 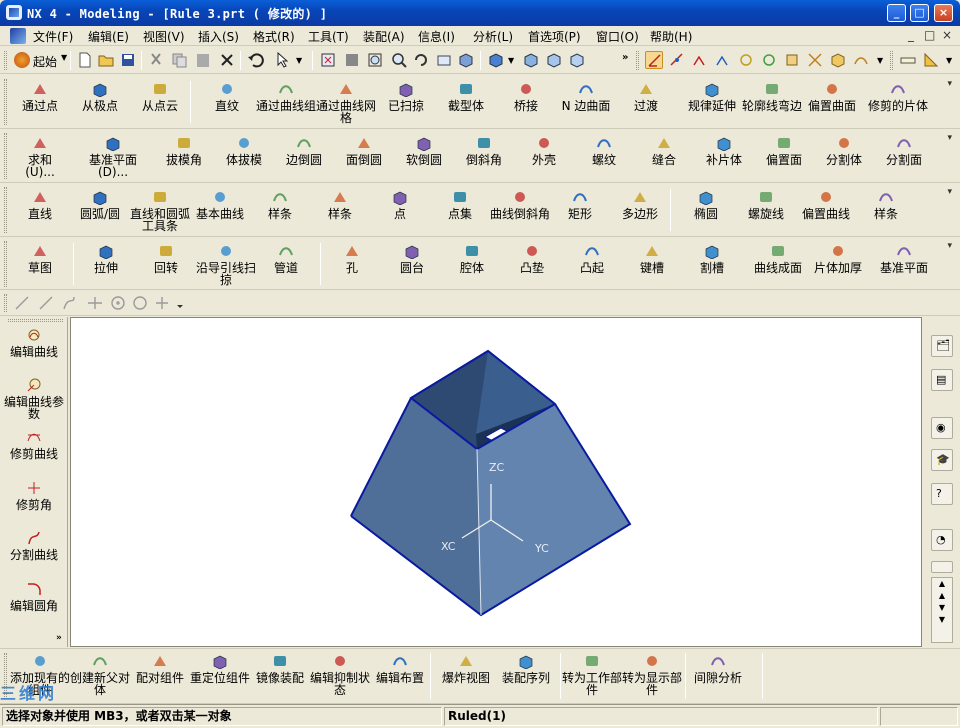 I want to click on curve-cmd-13-button: 螺旋线, so click(x=766, y=204).